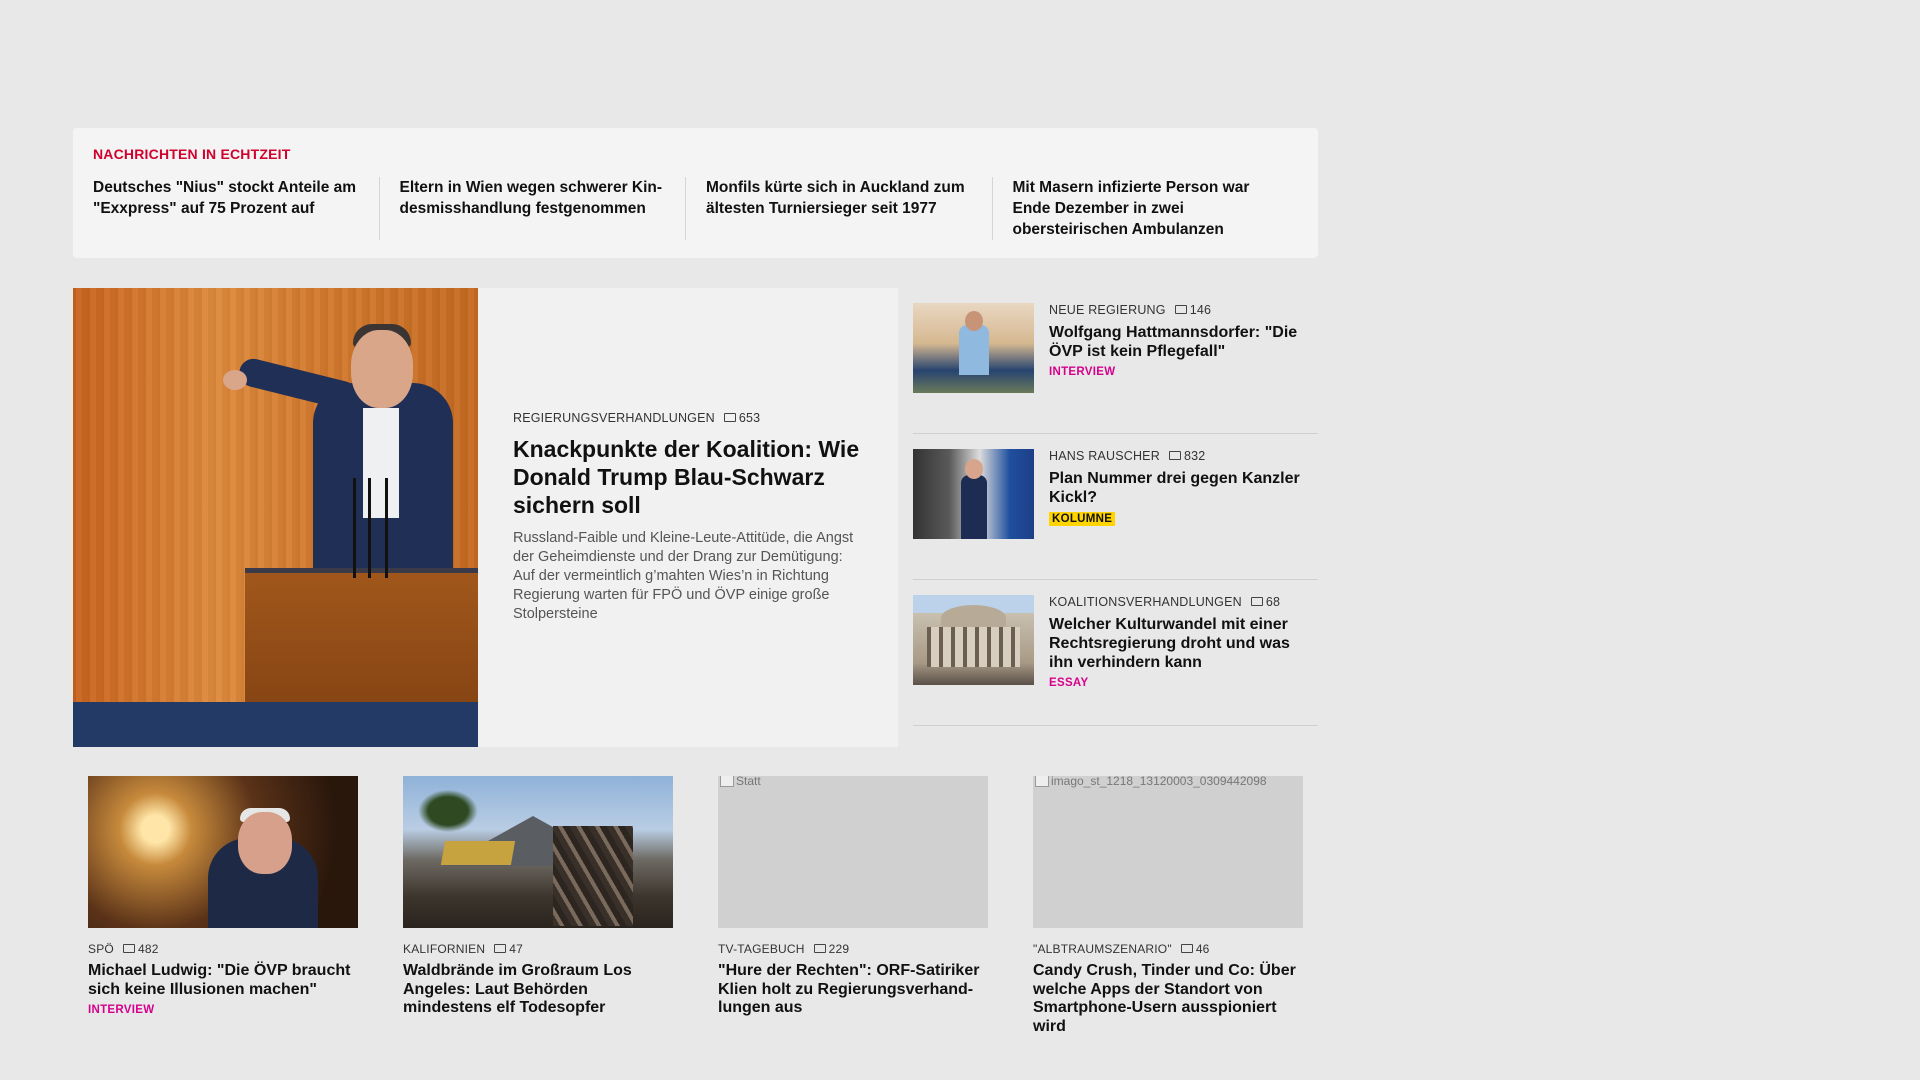  Describe the element at coordinates (1145, 602) in the screenshot. I see `kicker-label: KOALITIONSVERHANDLUNGEN` at that location.